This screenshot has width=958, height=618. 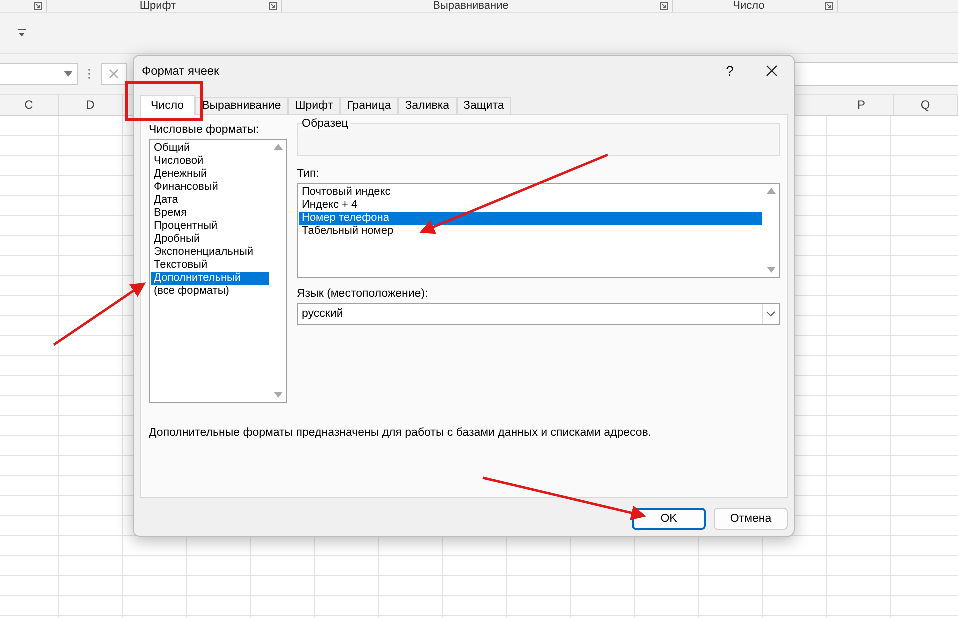 What do you see at coordinates (484, 105) in the screenshot?
I see `tab: Защита` at bounding box center [484, 105].